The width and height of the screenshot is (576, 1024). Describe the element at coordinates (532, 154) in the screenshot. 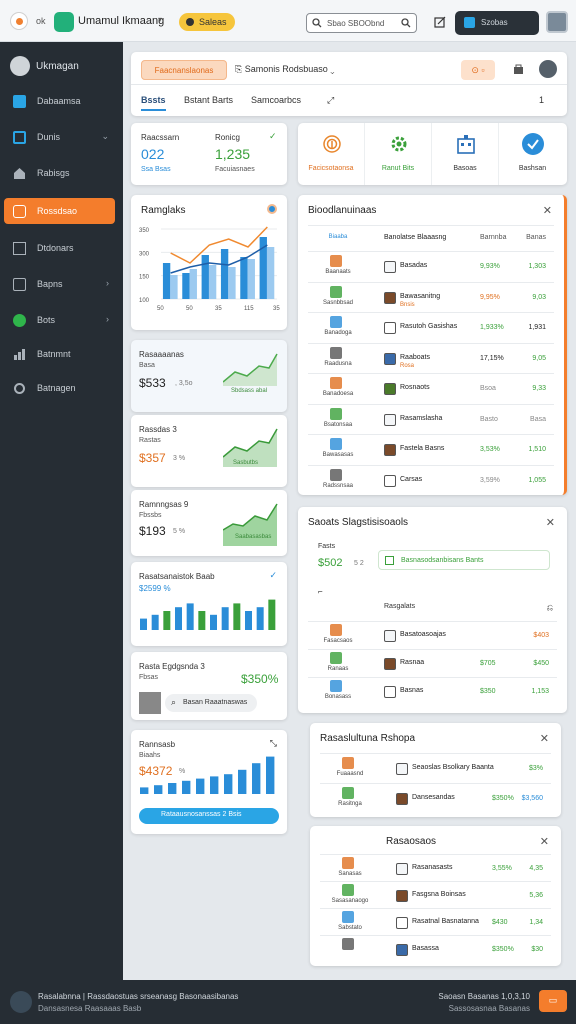

I see `shortcut-check: Bashsan` at that location.